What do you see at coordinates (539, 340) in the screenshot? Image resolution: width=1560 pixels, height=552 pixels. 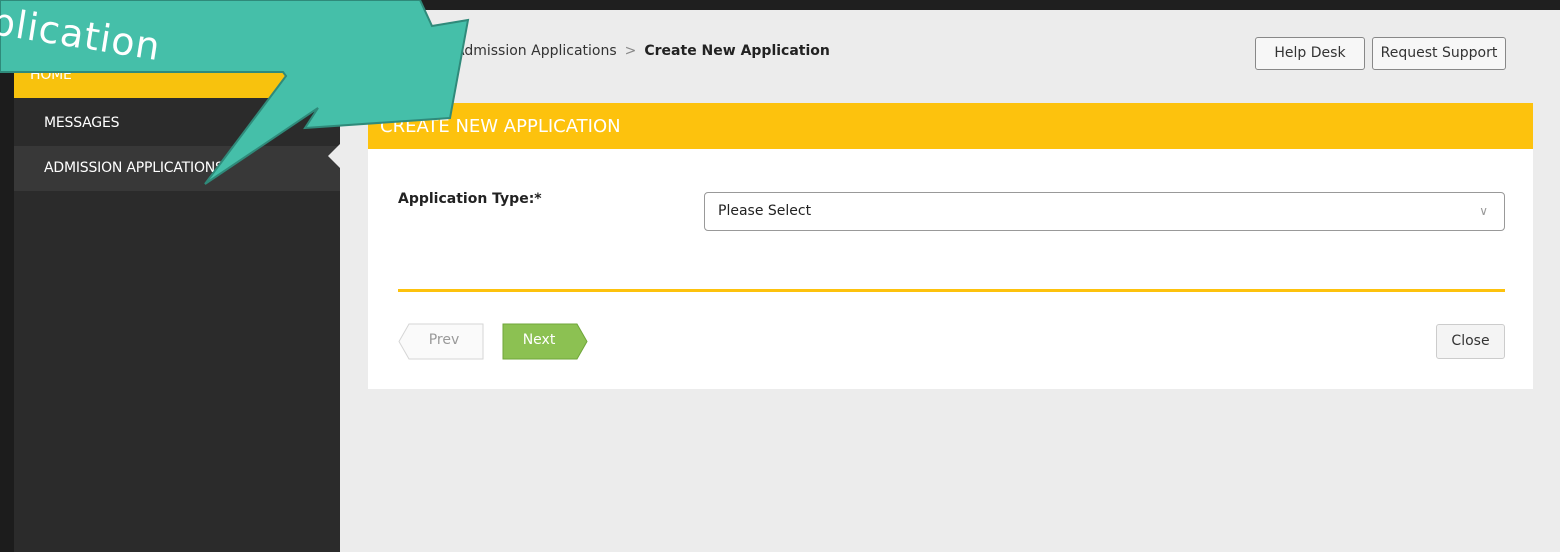 I see `next-label: Next` at bounding box center [539, 340].